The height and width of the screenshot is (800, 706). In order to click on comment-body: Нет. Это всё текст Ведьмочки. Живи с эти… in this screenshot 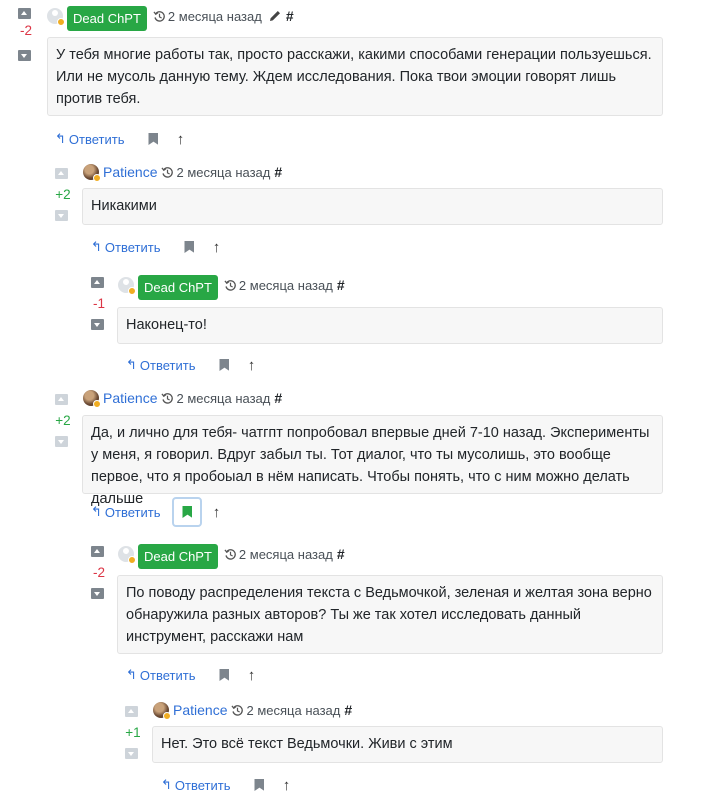, I will do `click(407, 744)`.